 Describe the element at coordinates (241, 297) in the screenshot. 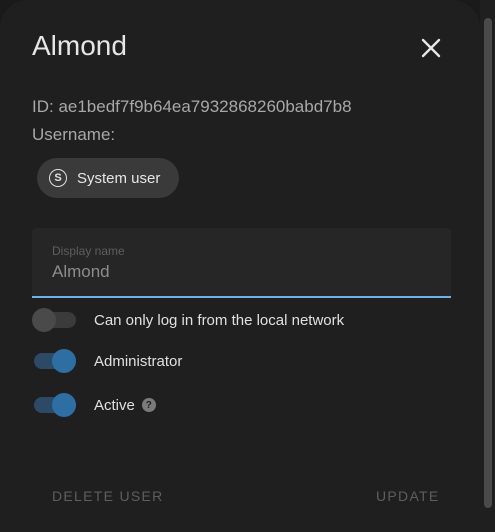

I see `field-underline` at that location.